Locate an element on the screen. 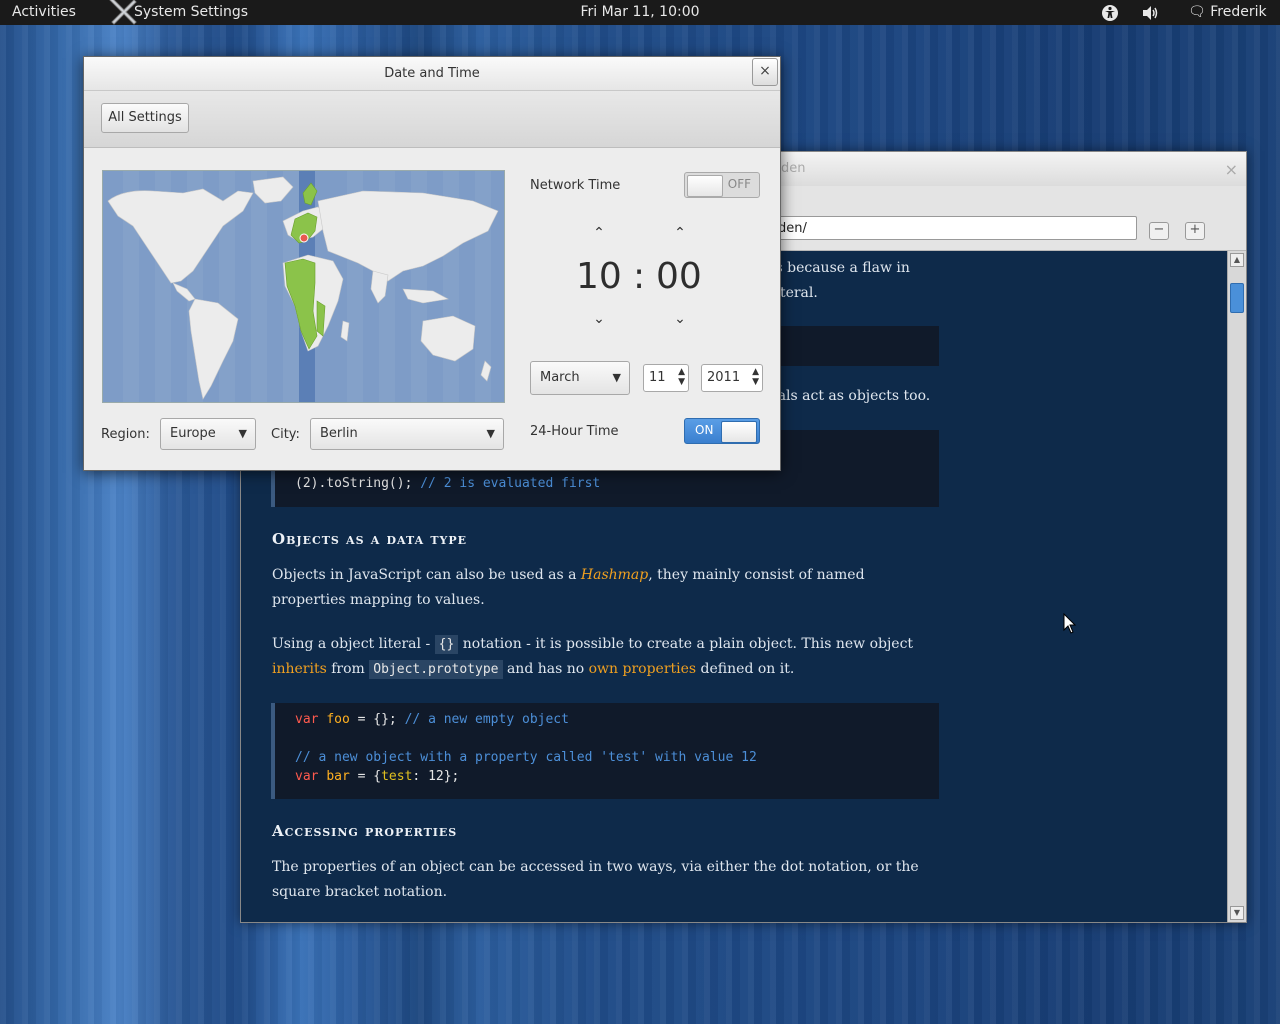 This screenshot has height=1024, width=1280. activities-button: Activities is located at coordinates (44, 12).